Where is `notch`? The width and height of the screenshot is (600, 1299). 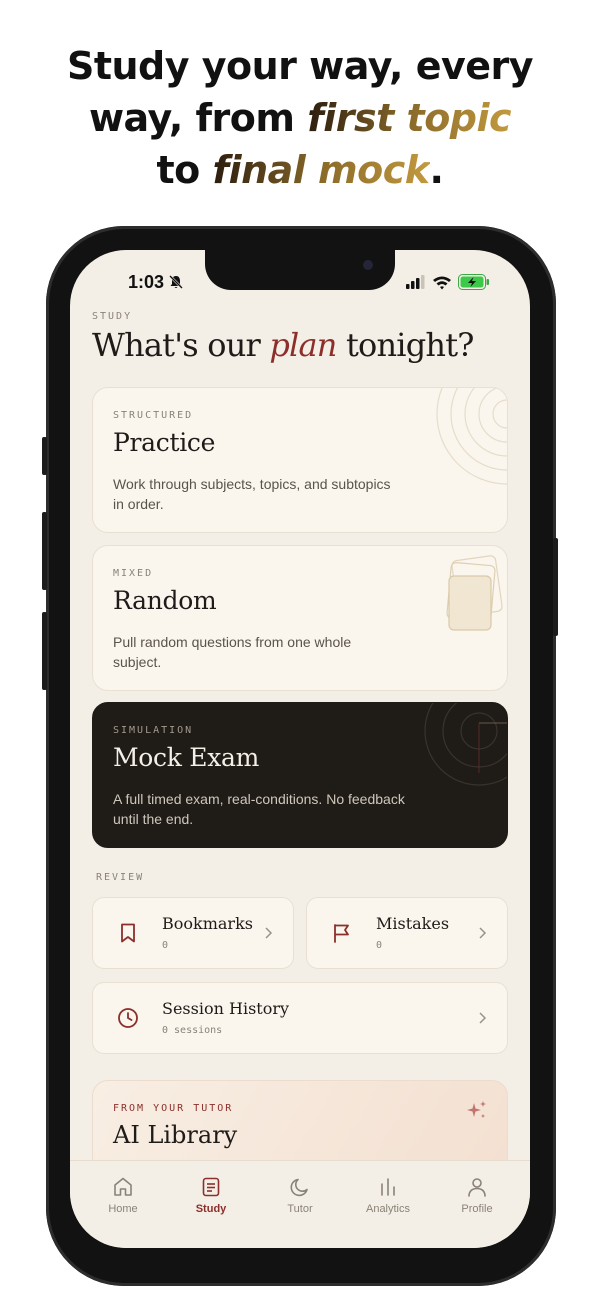
notch is located at coordinates (300, 270).